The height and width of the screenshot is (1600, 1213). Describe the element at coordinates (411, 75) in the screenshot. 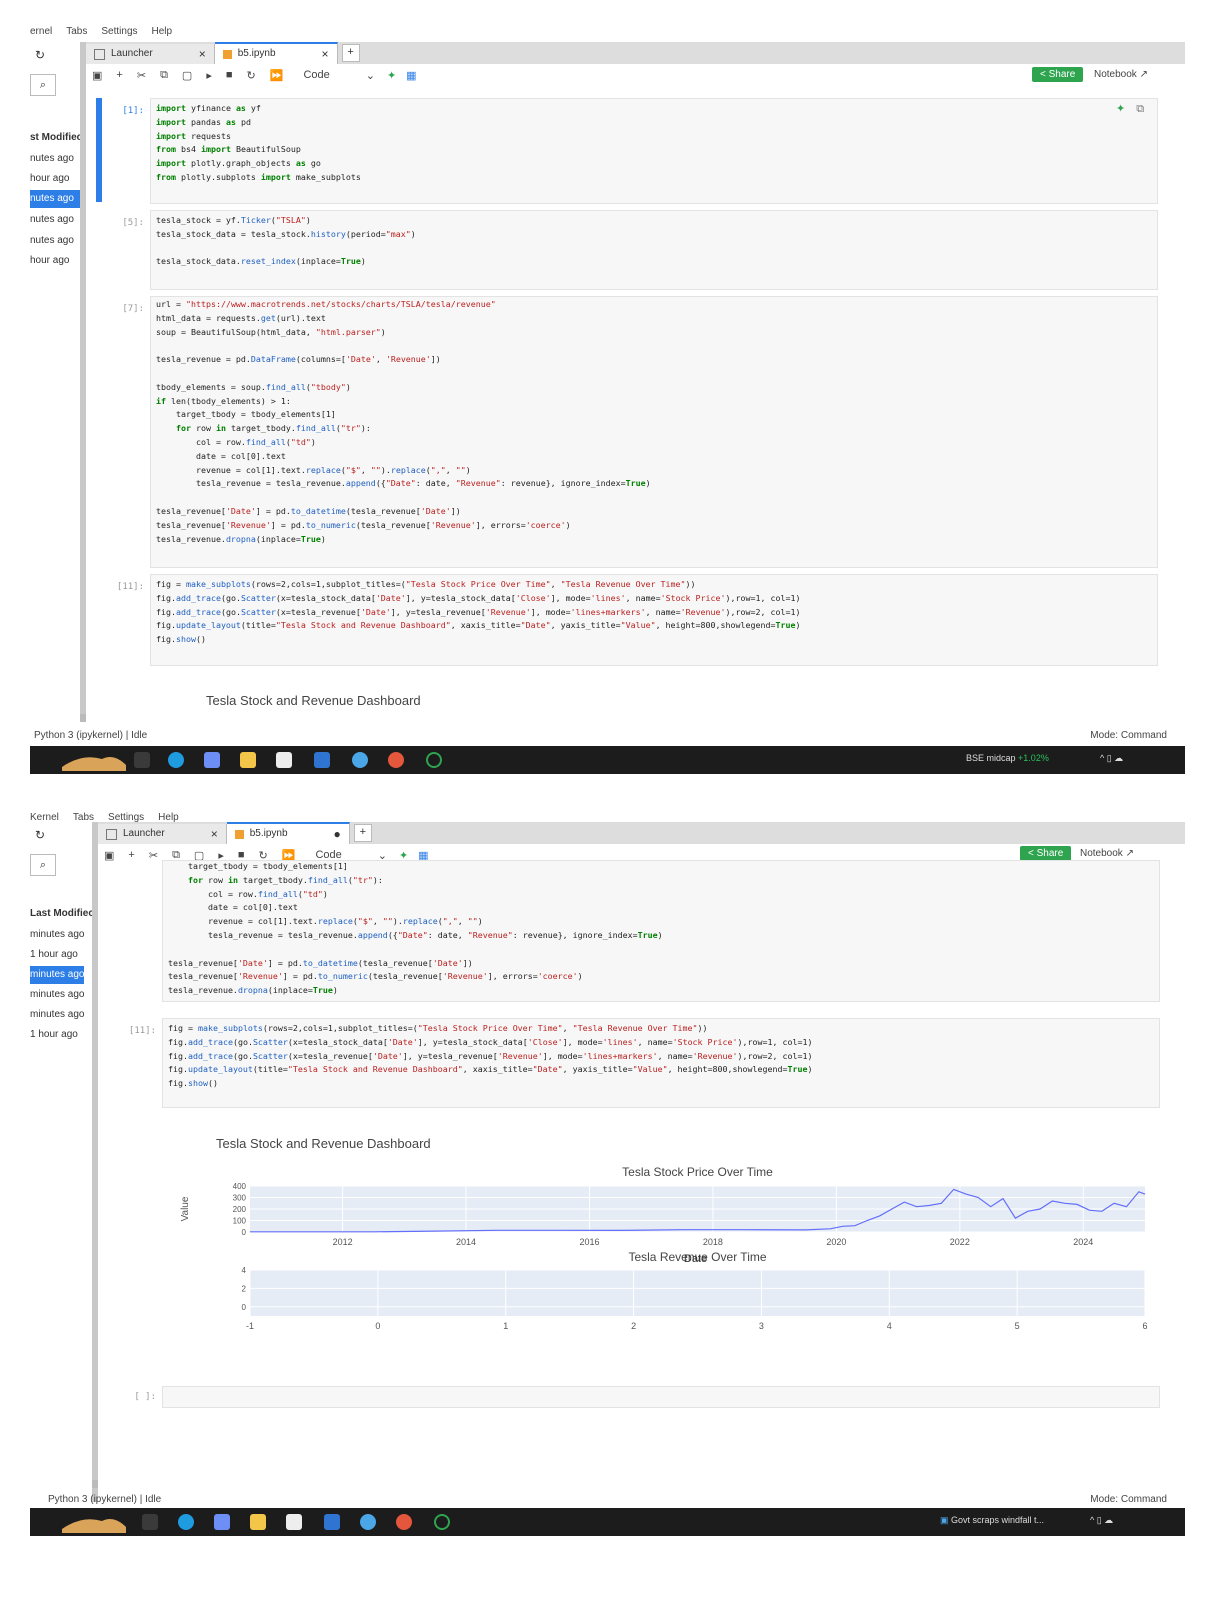

I see `table-icon: ▦` at that location.